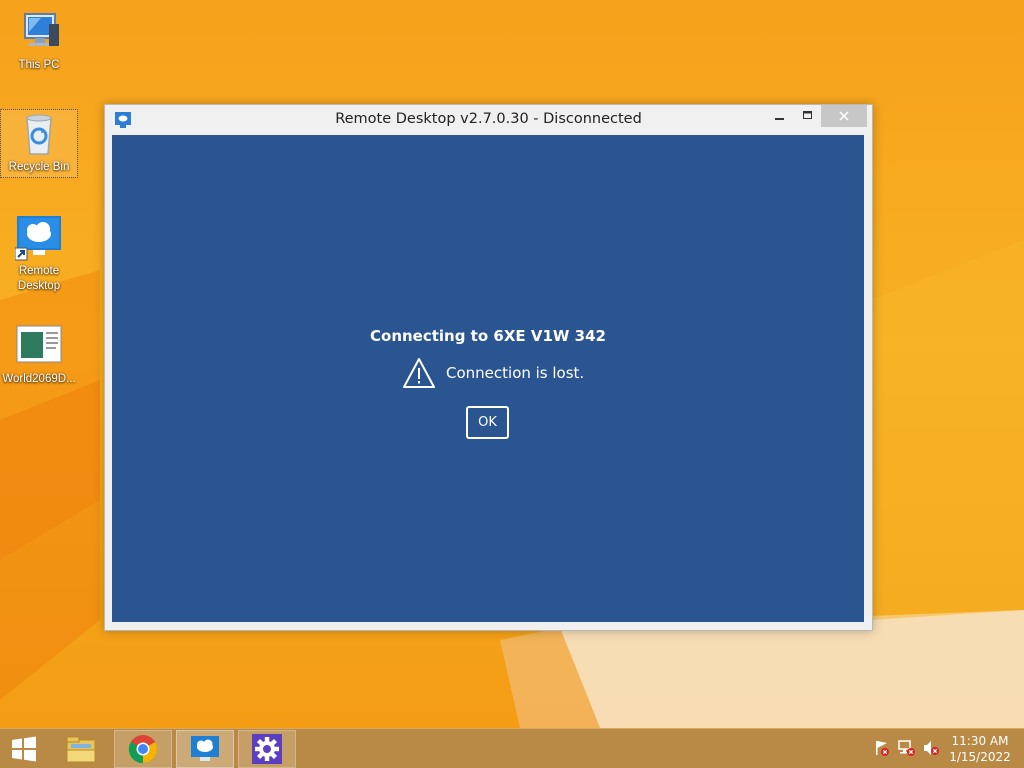  Describe the element at coordinates (39, 134) in the screenshot. I see `recycle-bin-icon` at that location.